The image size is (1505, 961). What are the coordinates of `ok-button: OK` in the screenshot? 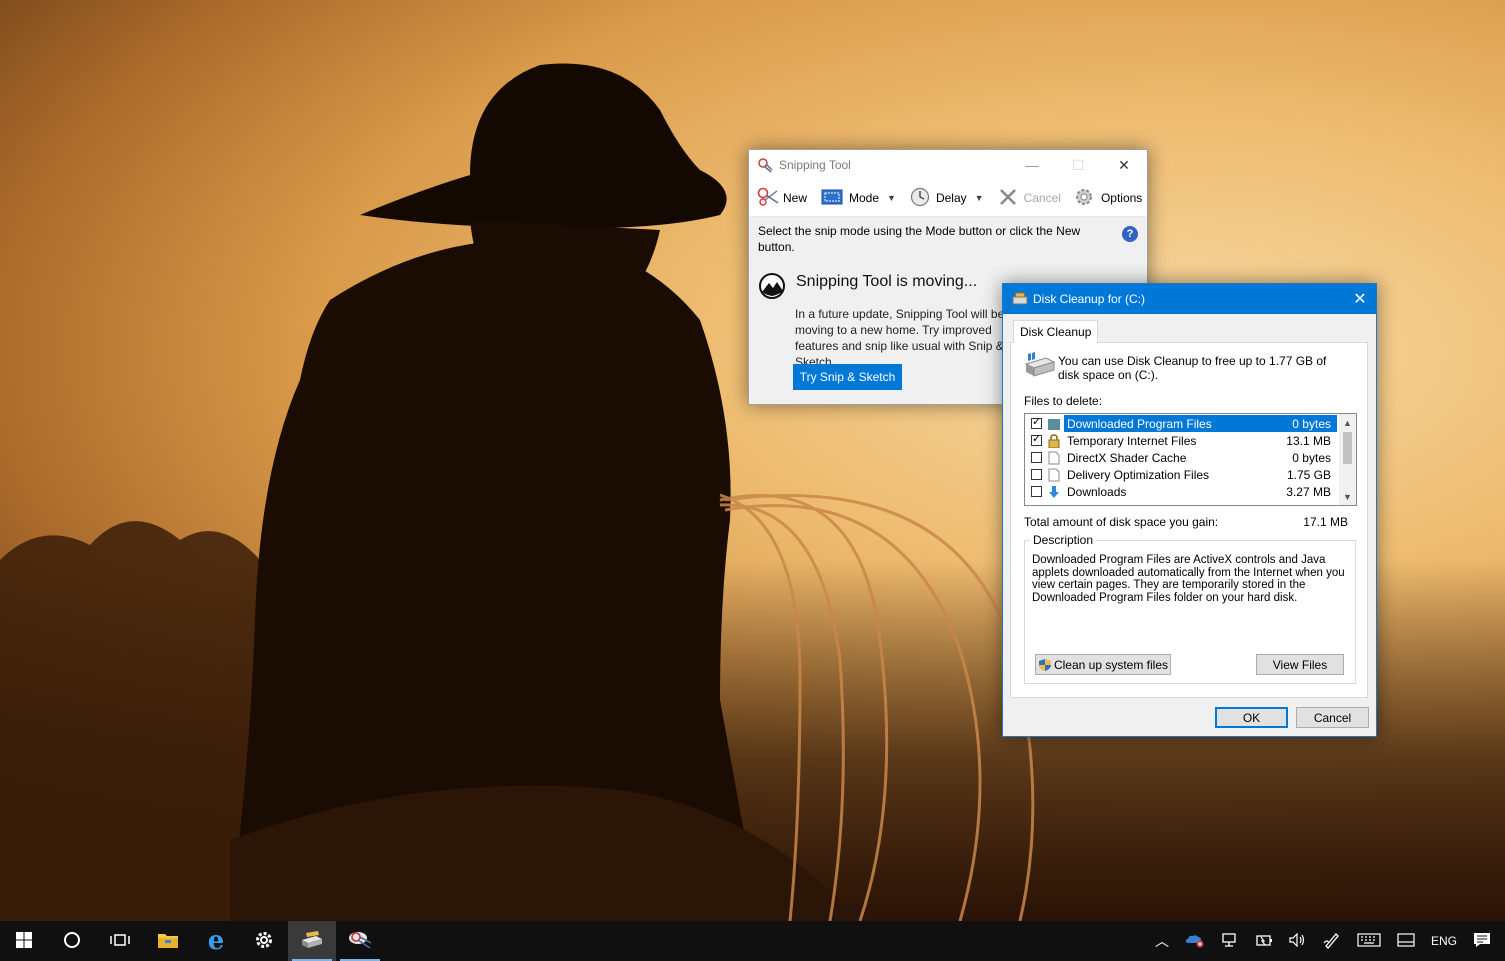 It's located at (1251, 717).